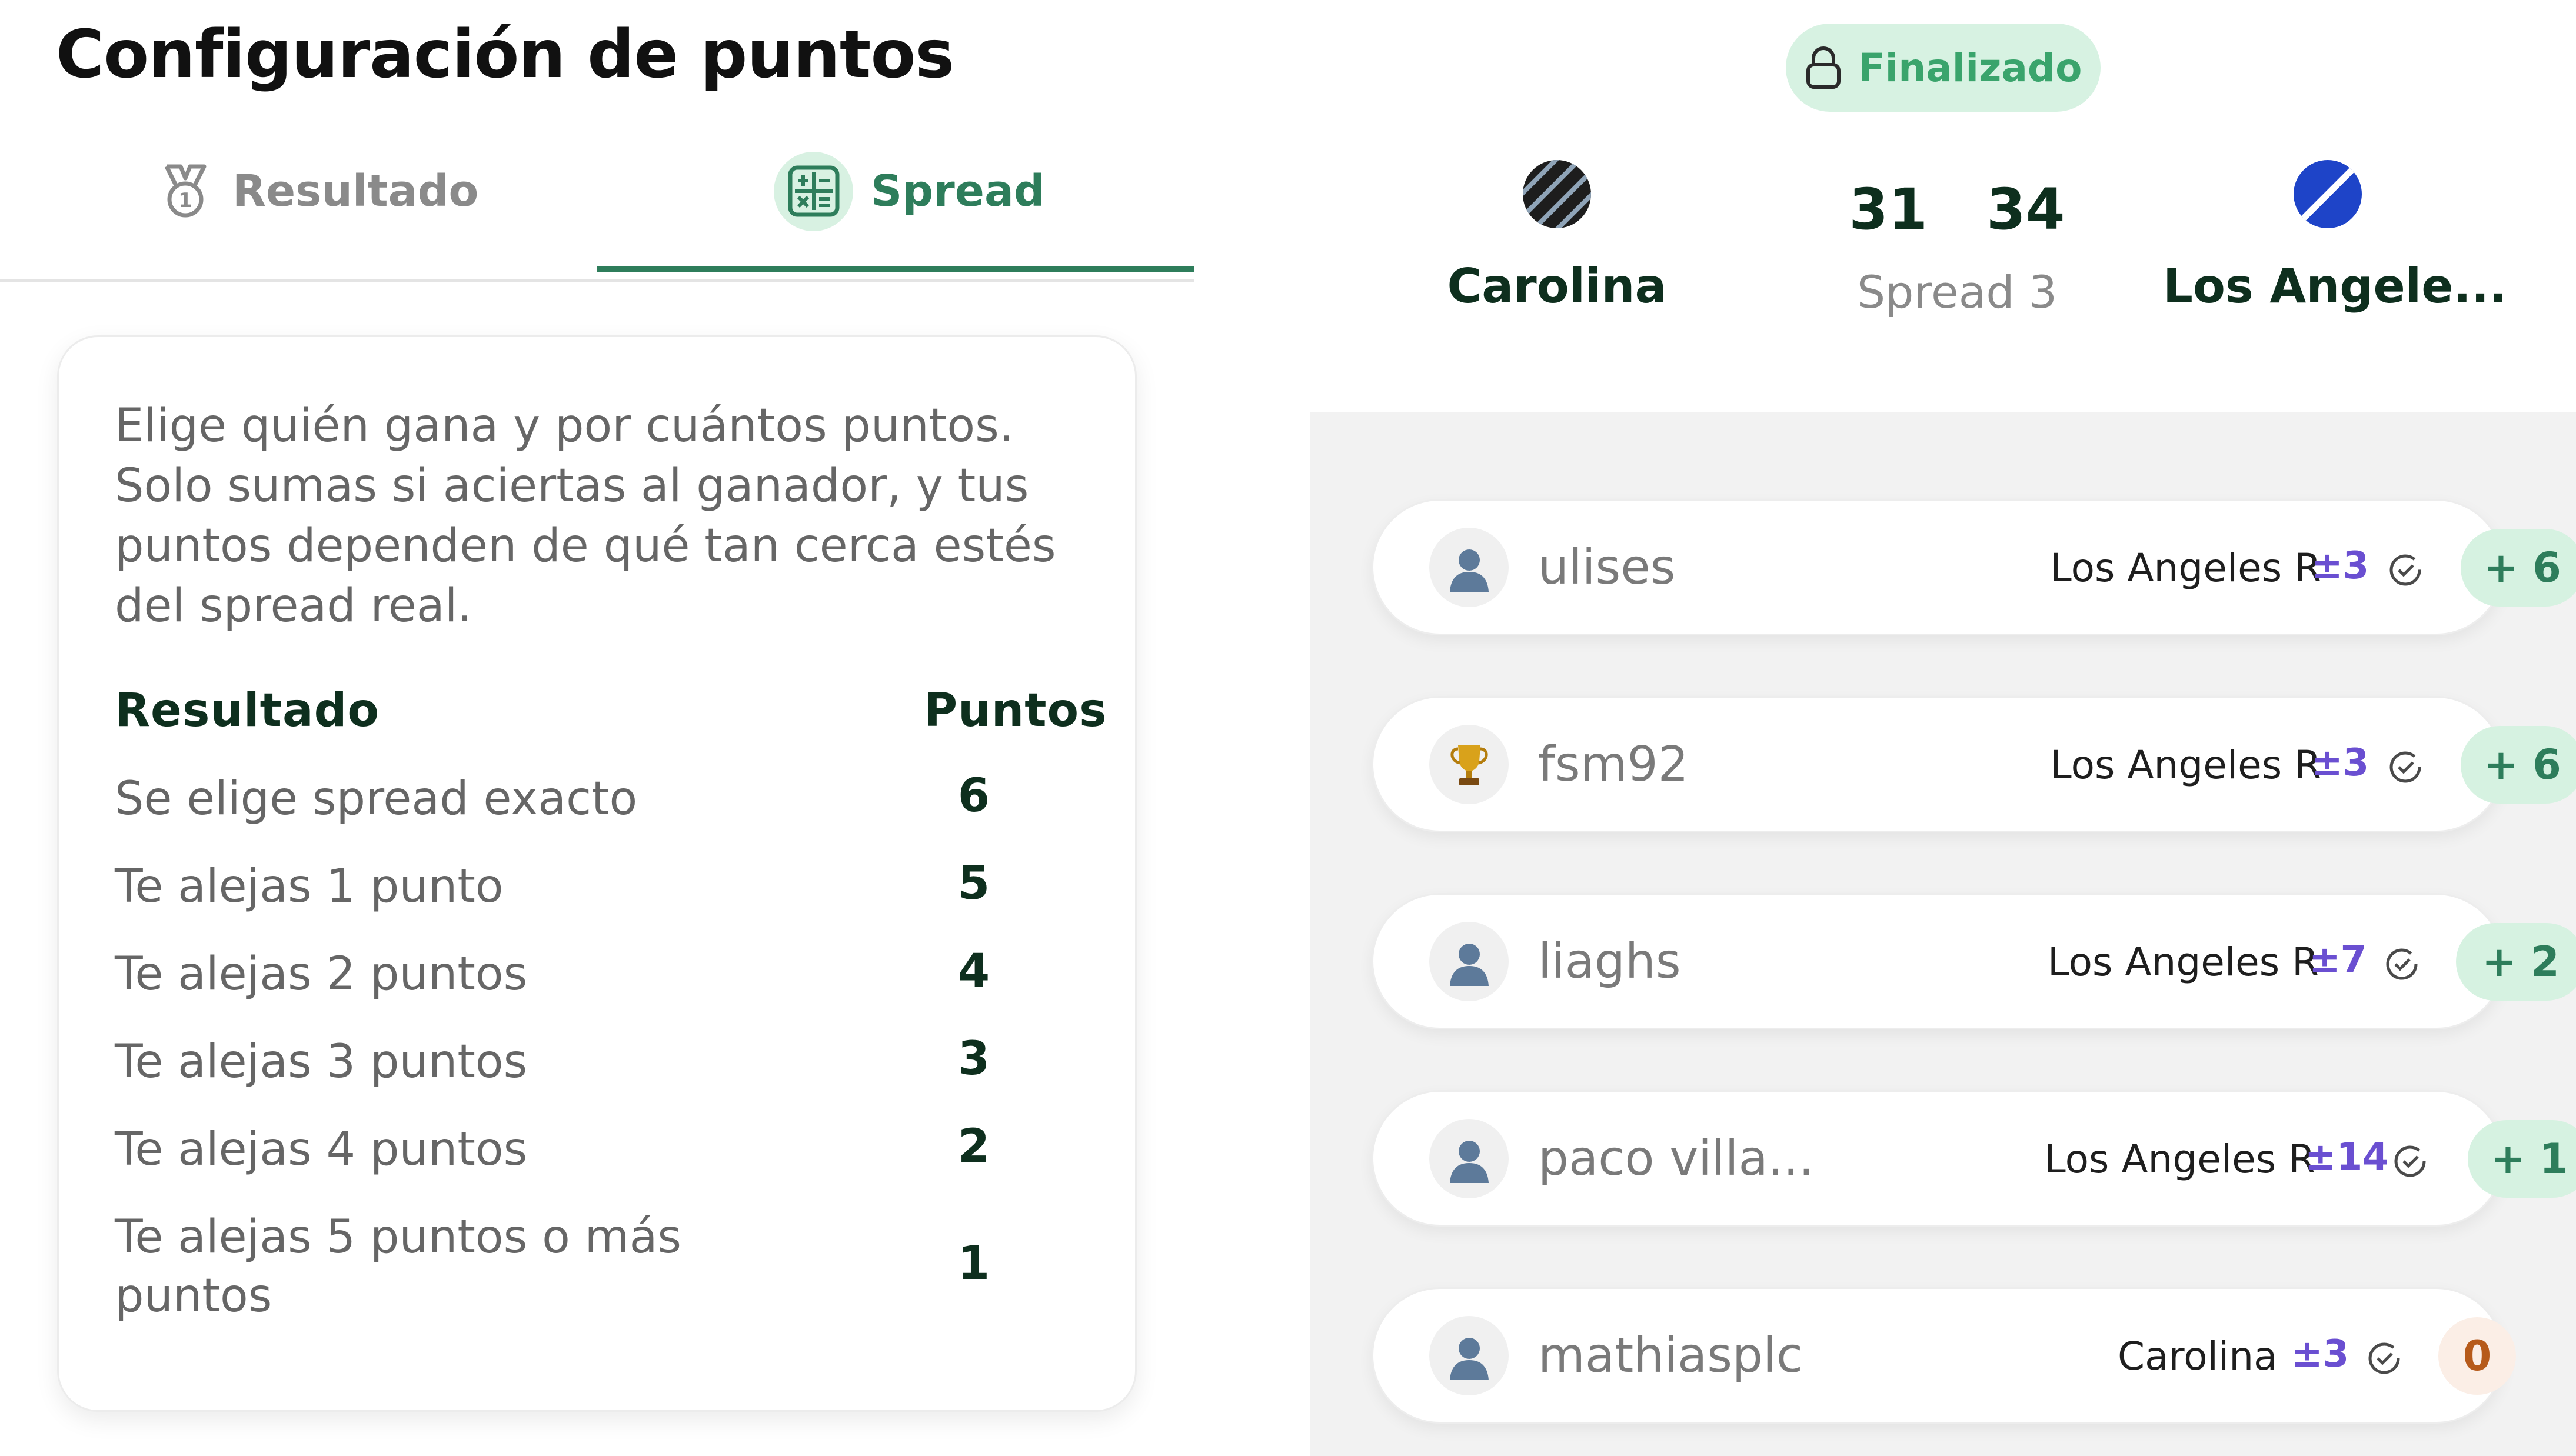 The height and width of the screenshot is (1456, 2576). I want to click on row-points: 2, so click(973, 1146).